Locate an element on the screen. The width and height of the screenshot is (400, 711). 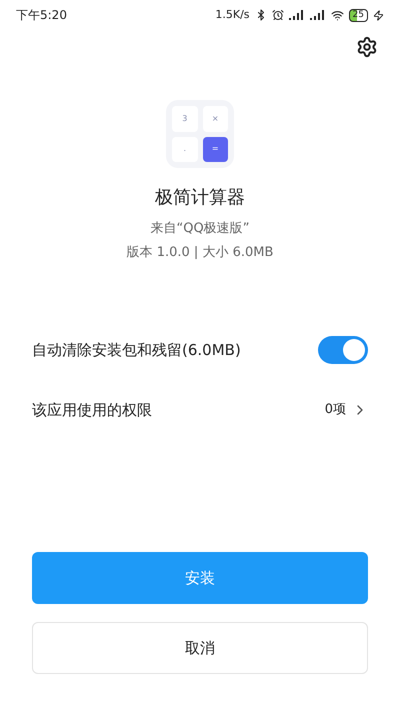
app-info: 版本 1.0.0 | 大小 6.0MB is located at coordinates (200, 253).